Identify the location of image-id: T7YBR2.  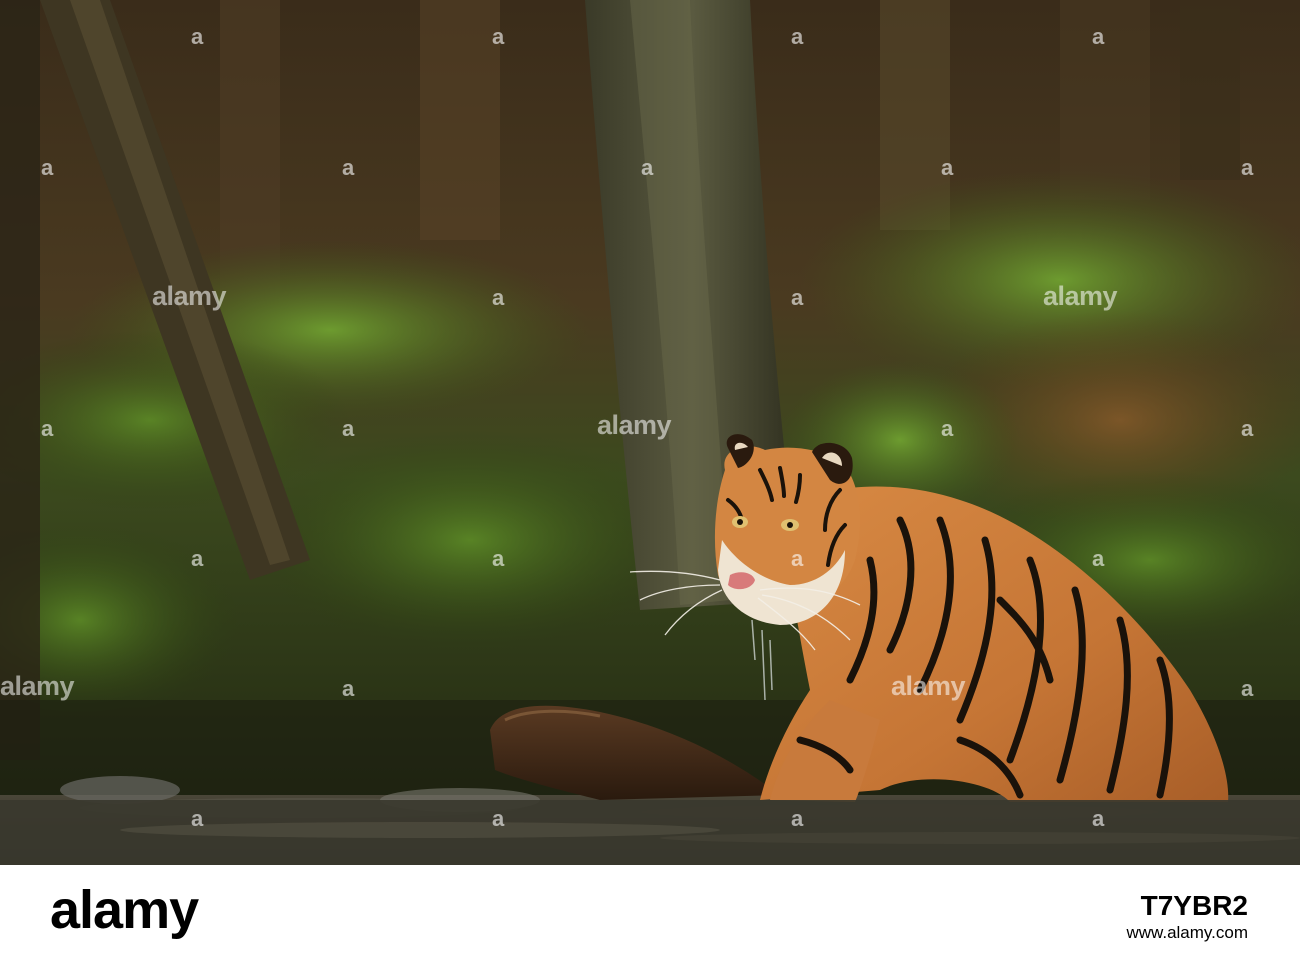
(1194, 905).